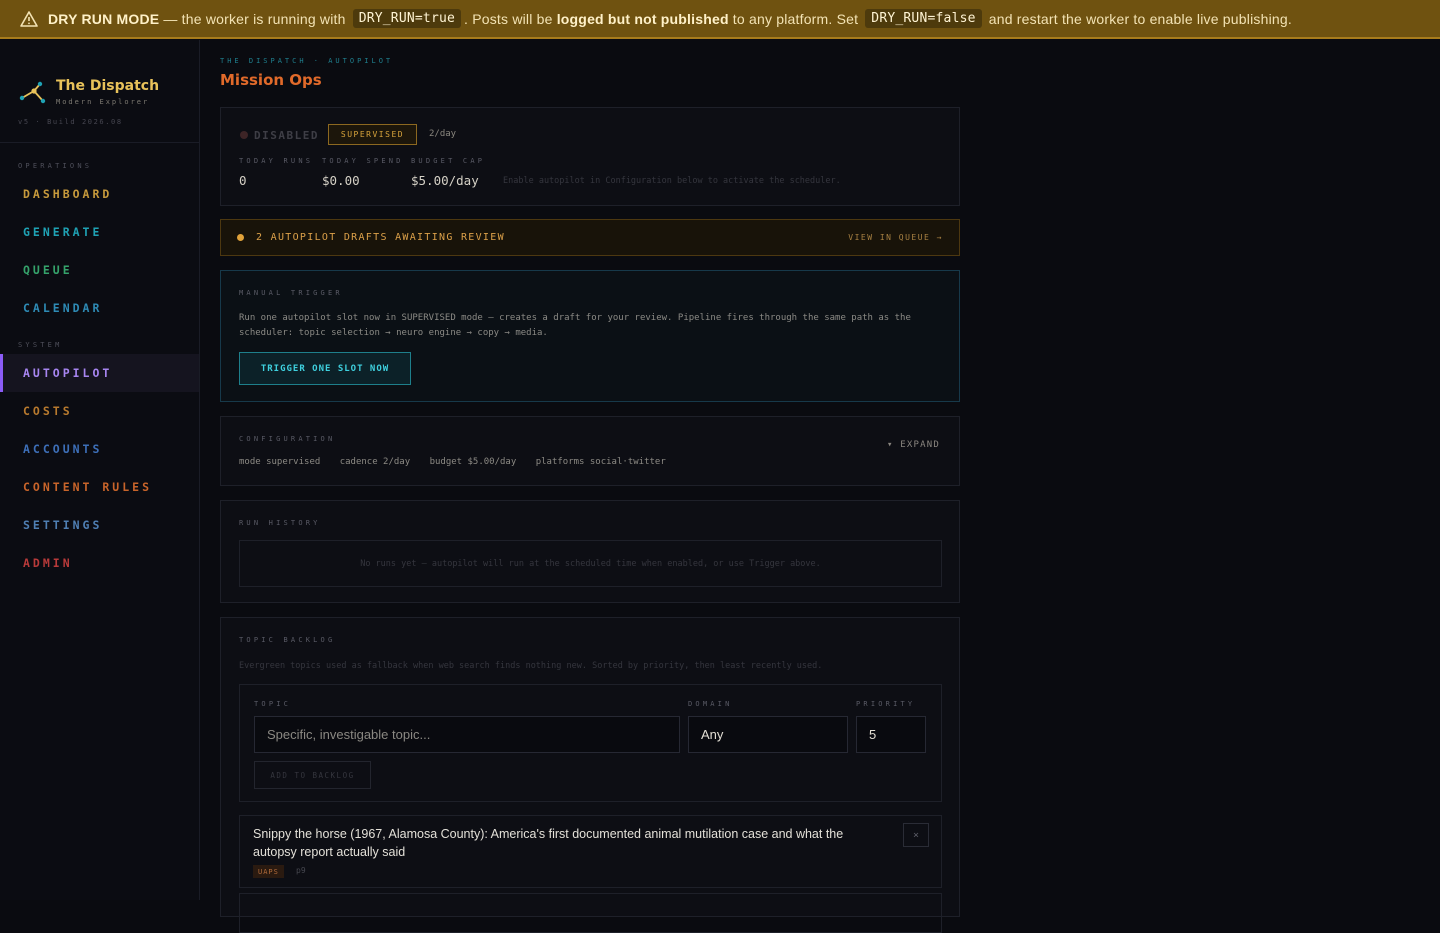 The height and width of the screenshot is (933, 1440). I want to click on view-in-queue-link: VIEW IN QUEUE →, so click(895, 237).